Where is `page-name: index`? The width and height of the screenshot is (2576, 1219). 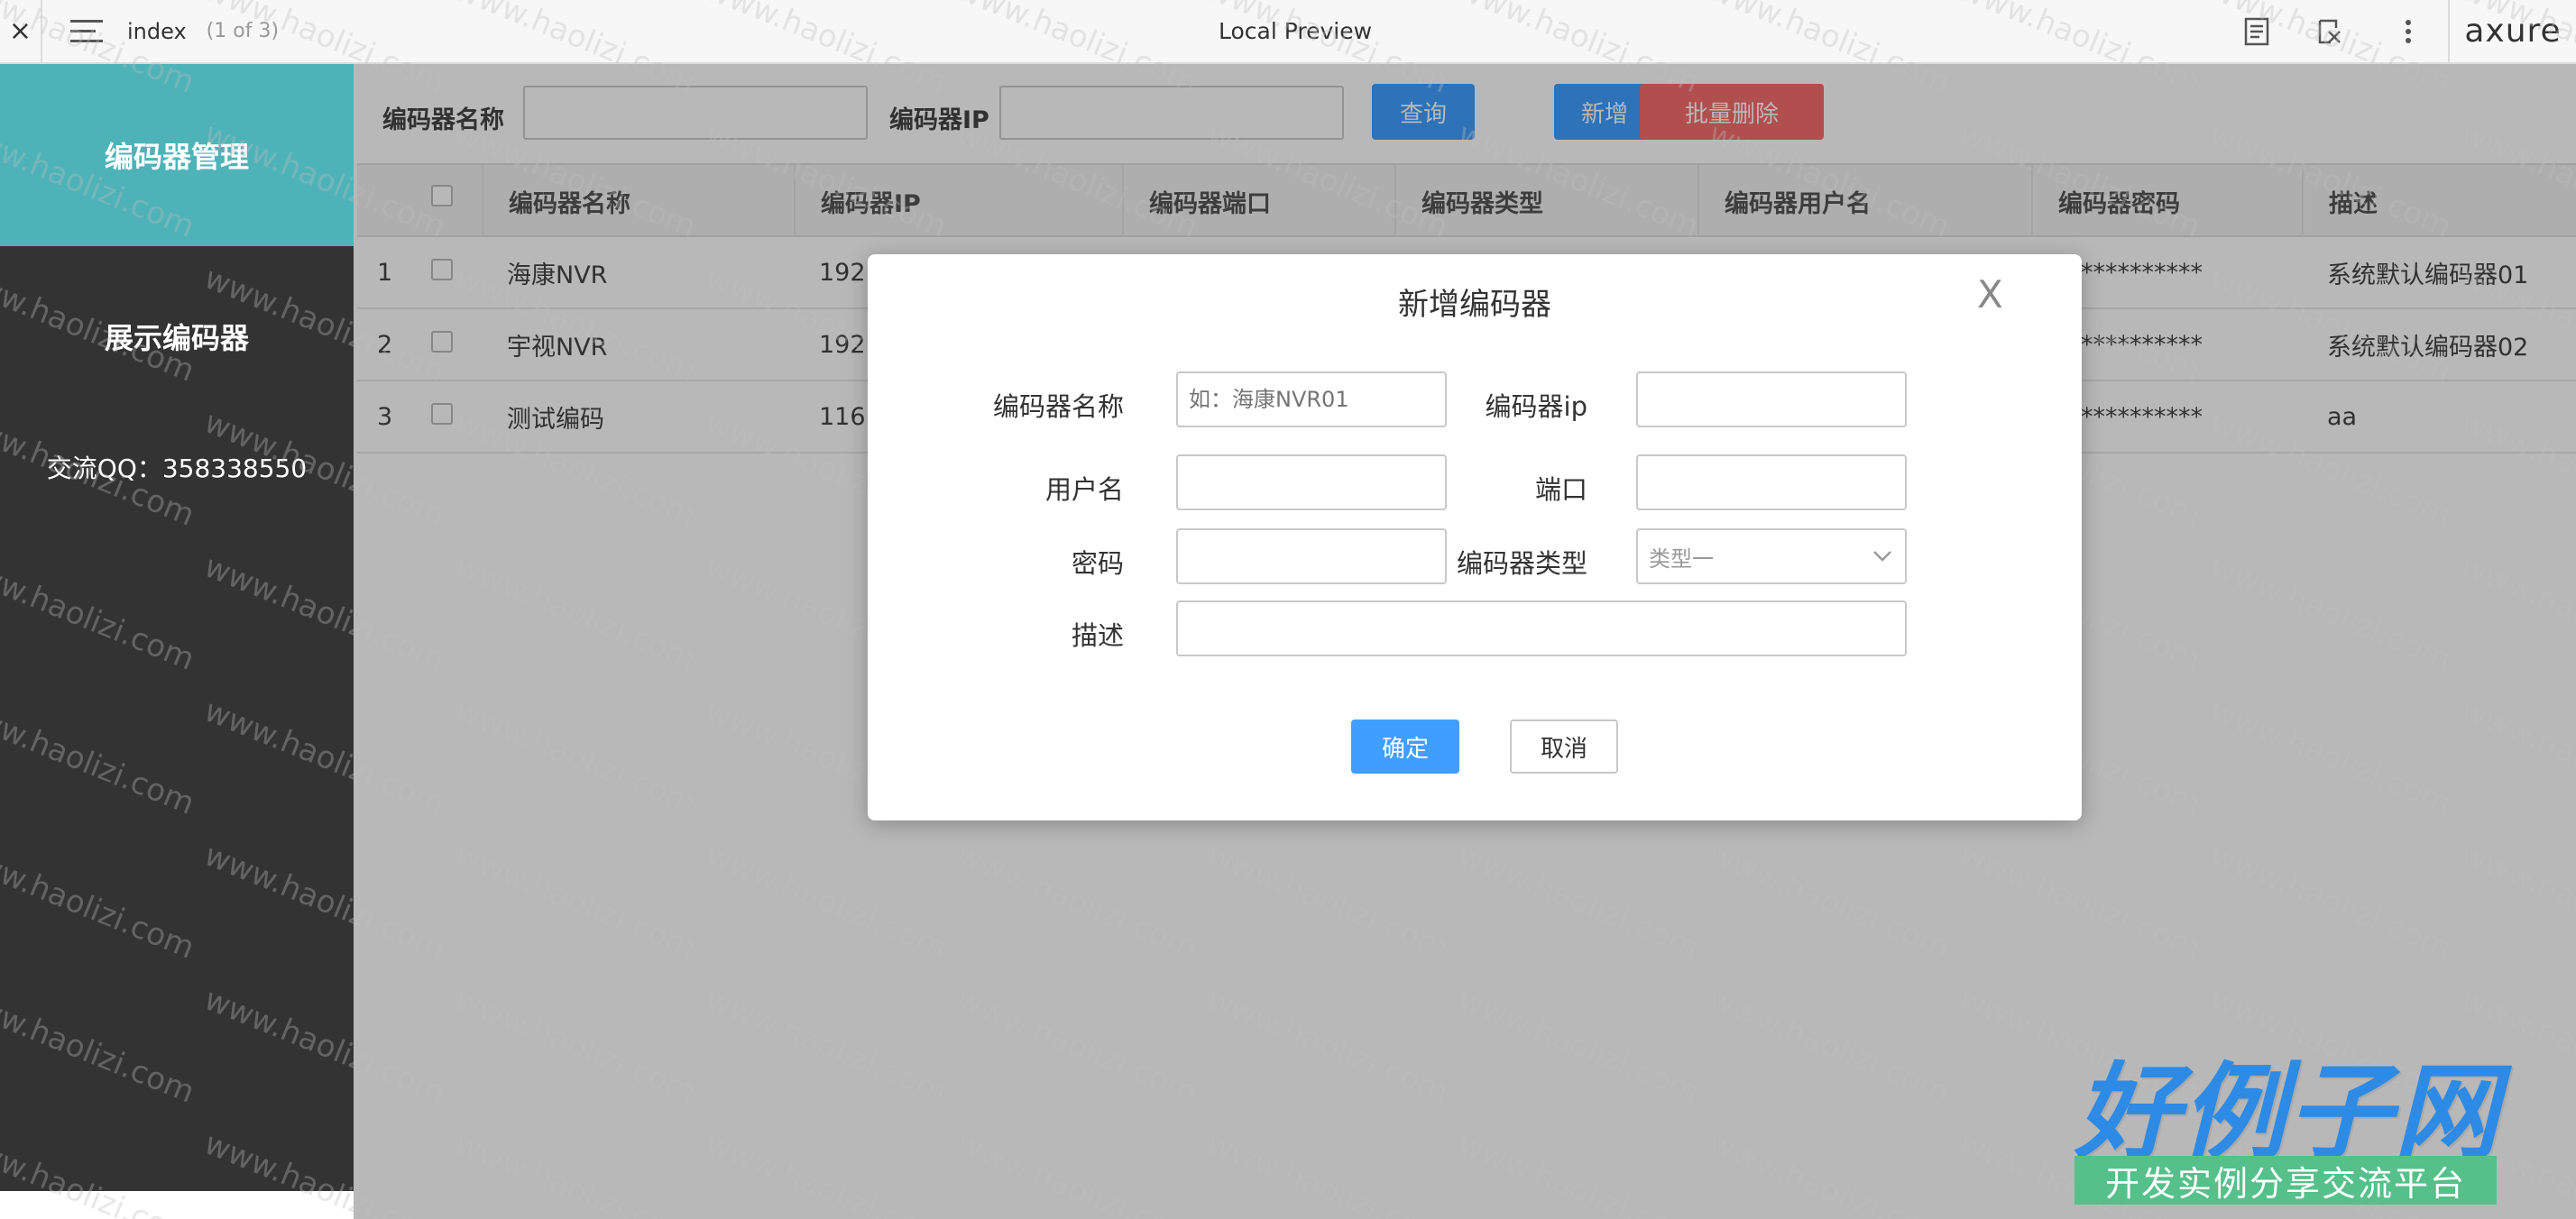 page-name: index is located at coordinates (157, 31).